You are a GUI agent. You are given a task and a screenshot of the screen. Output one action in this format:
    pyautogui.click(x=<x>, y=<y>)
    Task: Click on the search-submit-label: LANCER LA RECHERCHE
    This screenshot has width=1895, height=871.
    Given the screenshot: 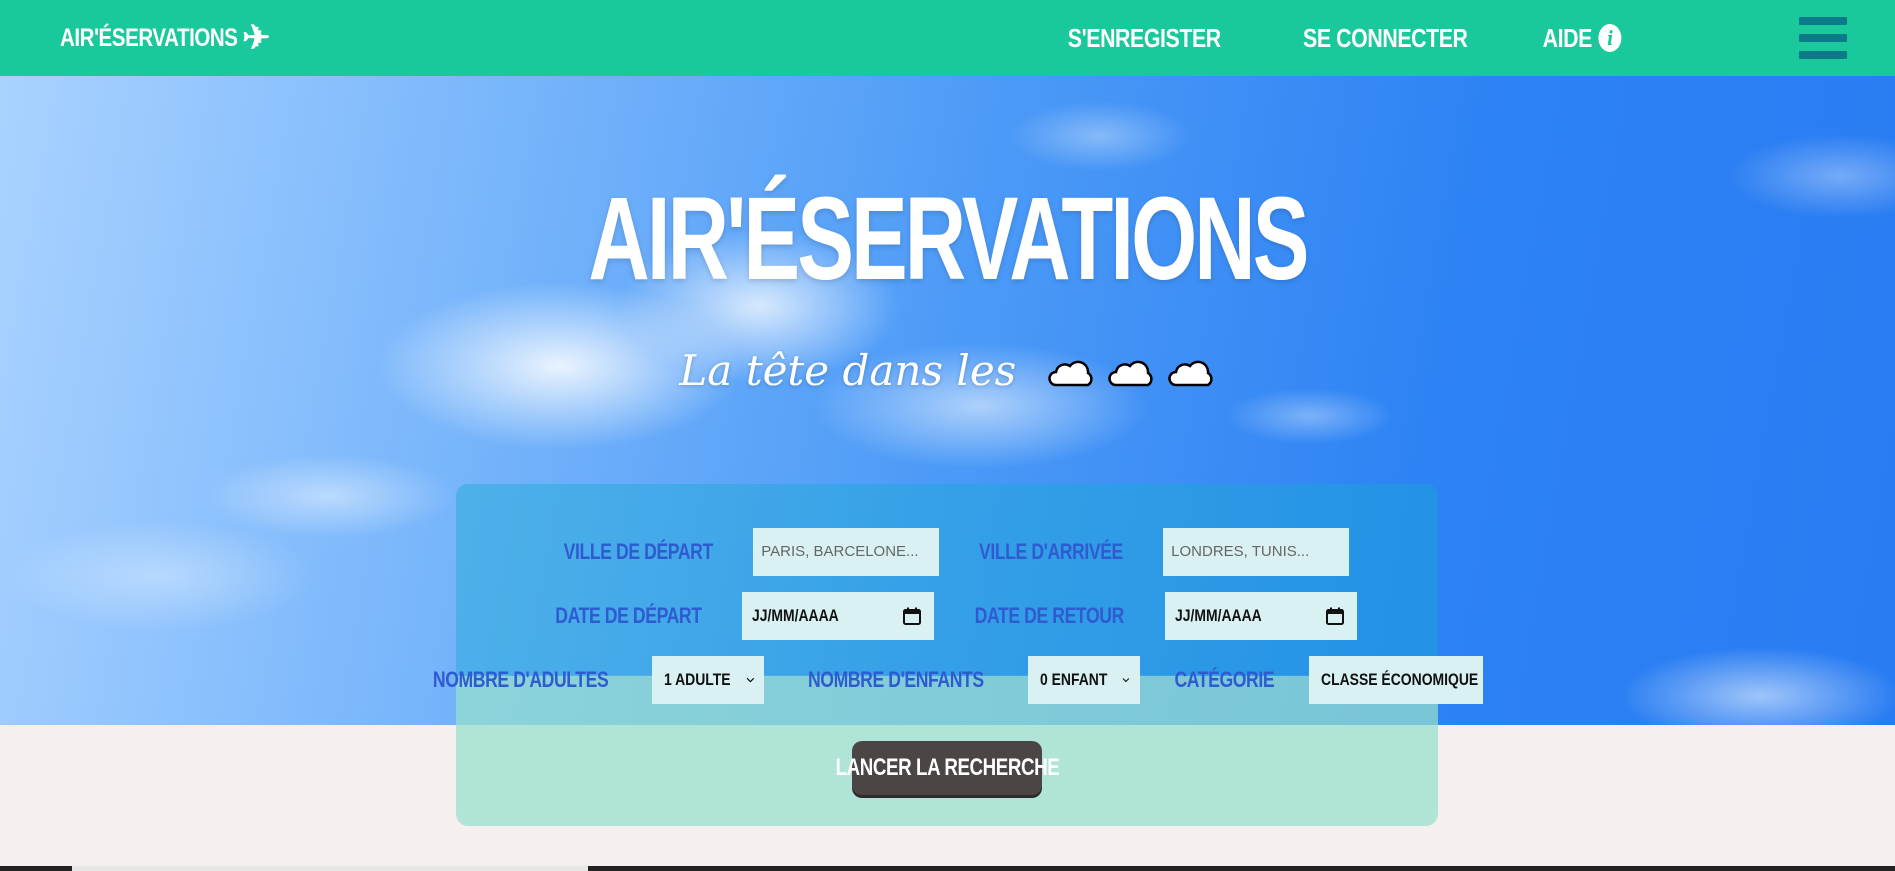 What is the action you would take?
    pyautogui.click(x=947, y=767)
    